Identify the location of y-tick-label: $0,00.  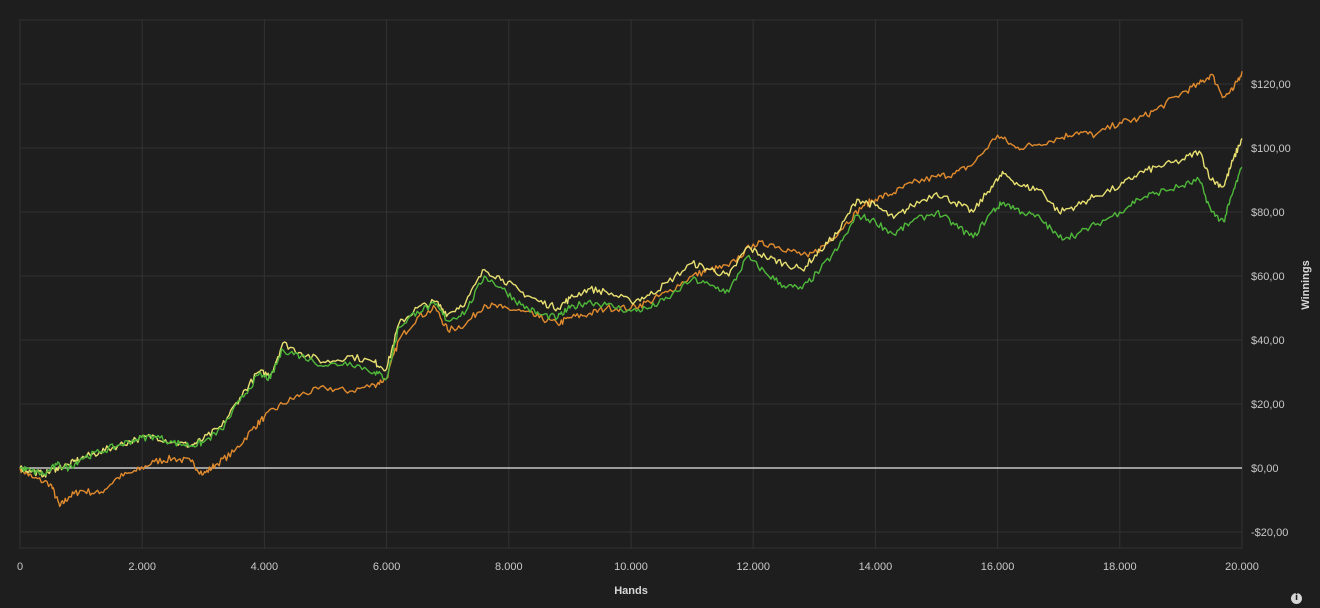
(1265, 469).